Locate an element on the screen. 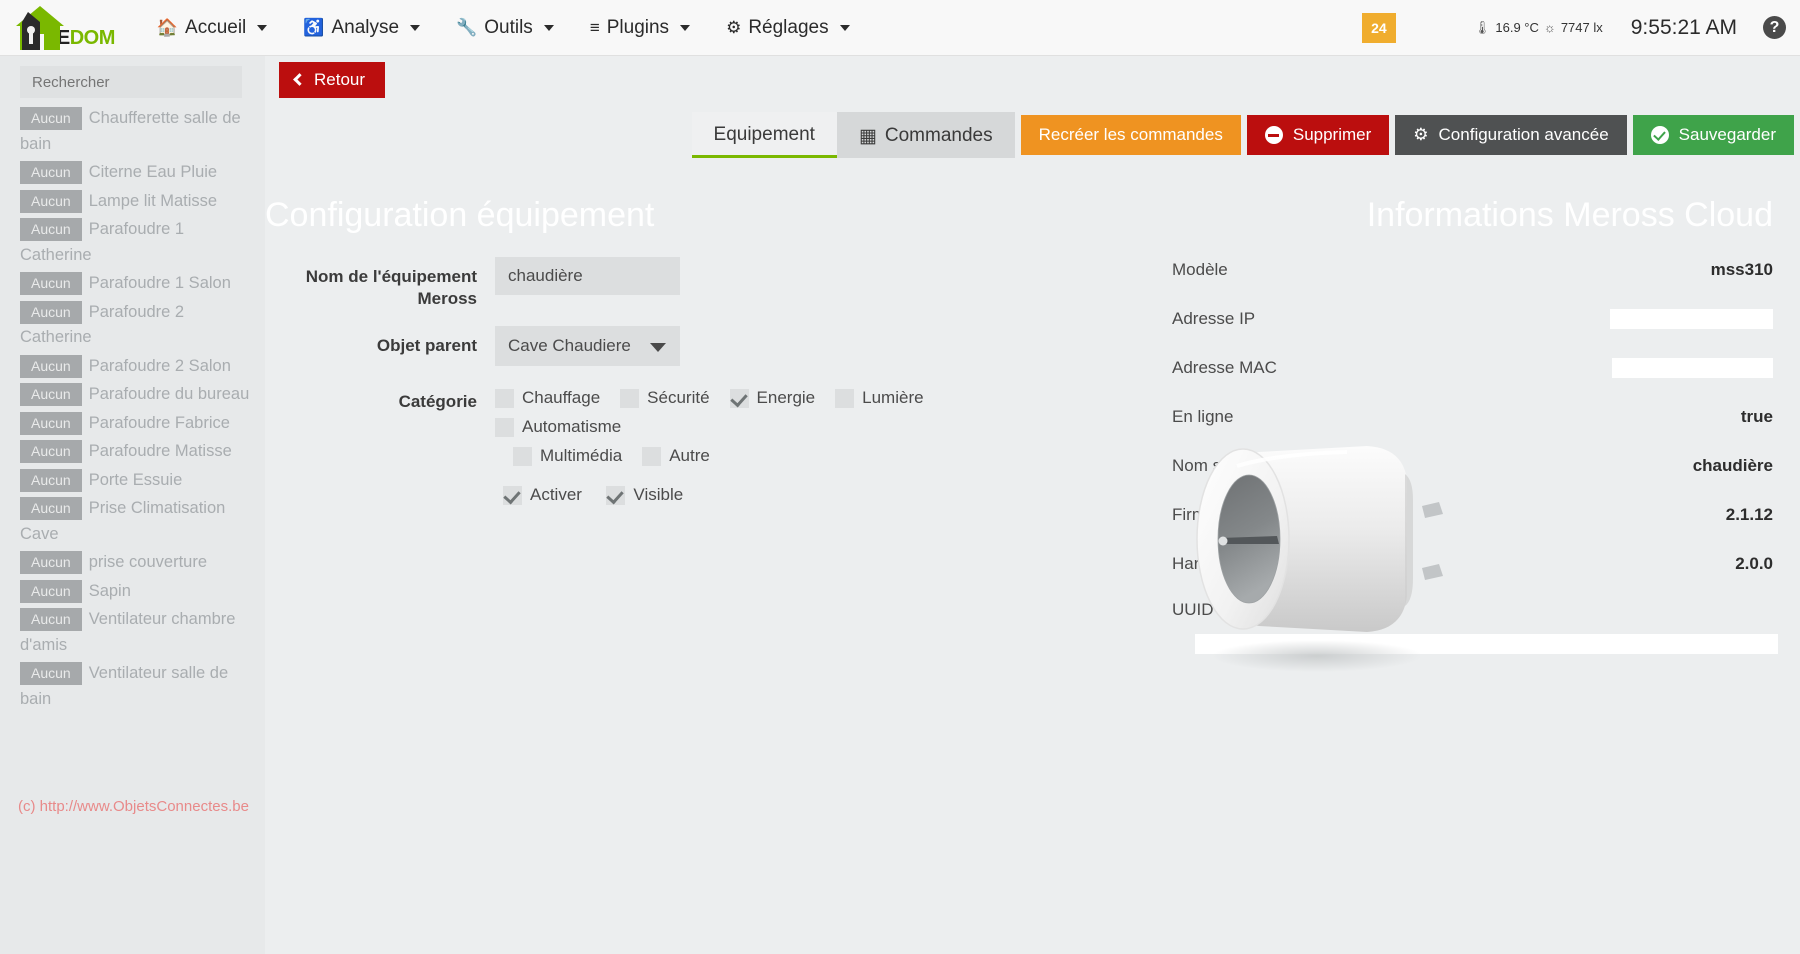 The image size is (1800, 954). category-checkbox-lumi-re: Lumière is located at coordinates (879, 398).